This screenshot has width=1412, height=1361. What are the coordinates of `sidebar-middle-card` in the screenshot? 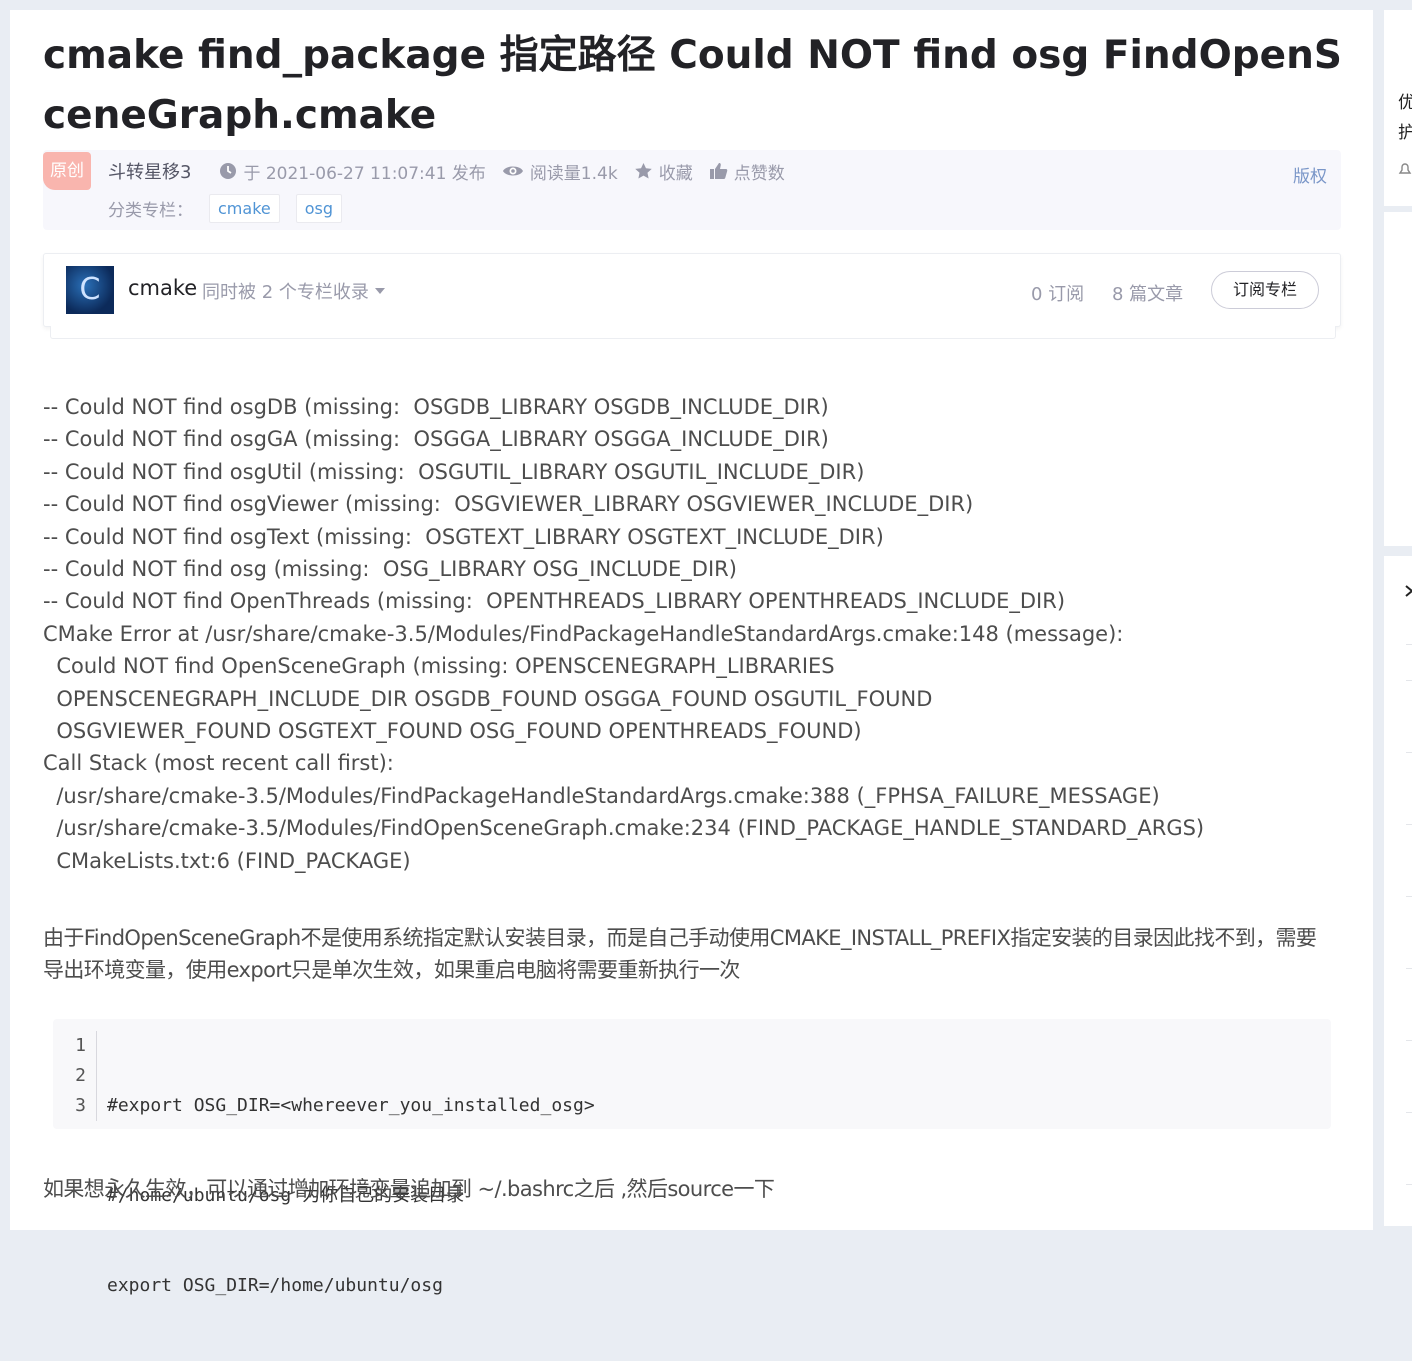 It's located at (1398, 379).